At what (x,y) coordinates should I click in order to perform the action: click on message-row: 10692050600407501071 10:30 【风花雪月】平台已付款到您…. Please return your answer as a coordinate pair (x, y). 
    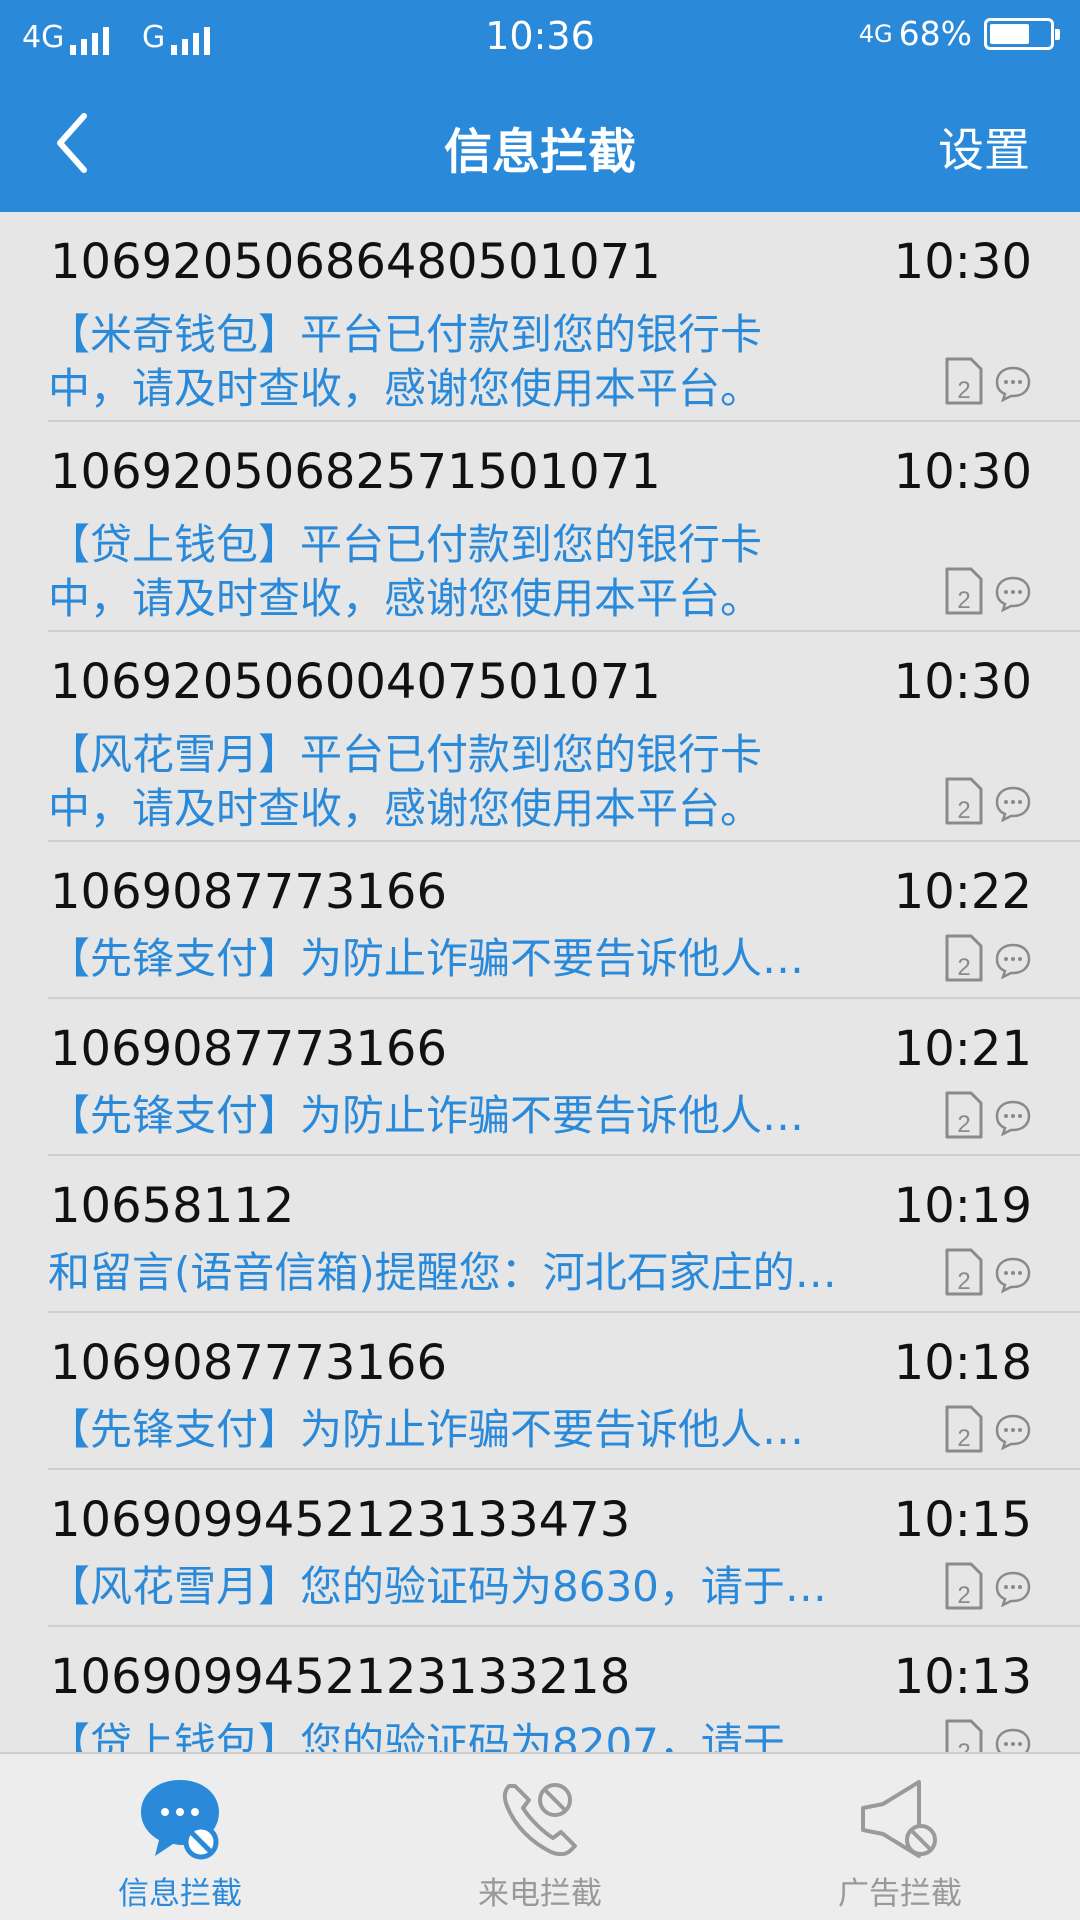
    Looking at the image, I should click on (564, 737).